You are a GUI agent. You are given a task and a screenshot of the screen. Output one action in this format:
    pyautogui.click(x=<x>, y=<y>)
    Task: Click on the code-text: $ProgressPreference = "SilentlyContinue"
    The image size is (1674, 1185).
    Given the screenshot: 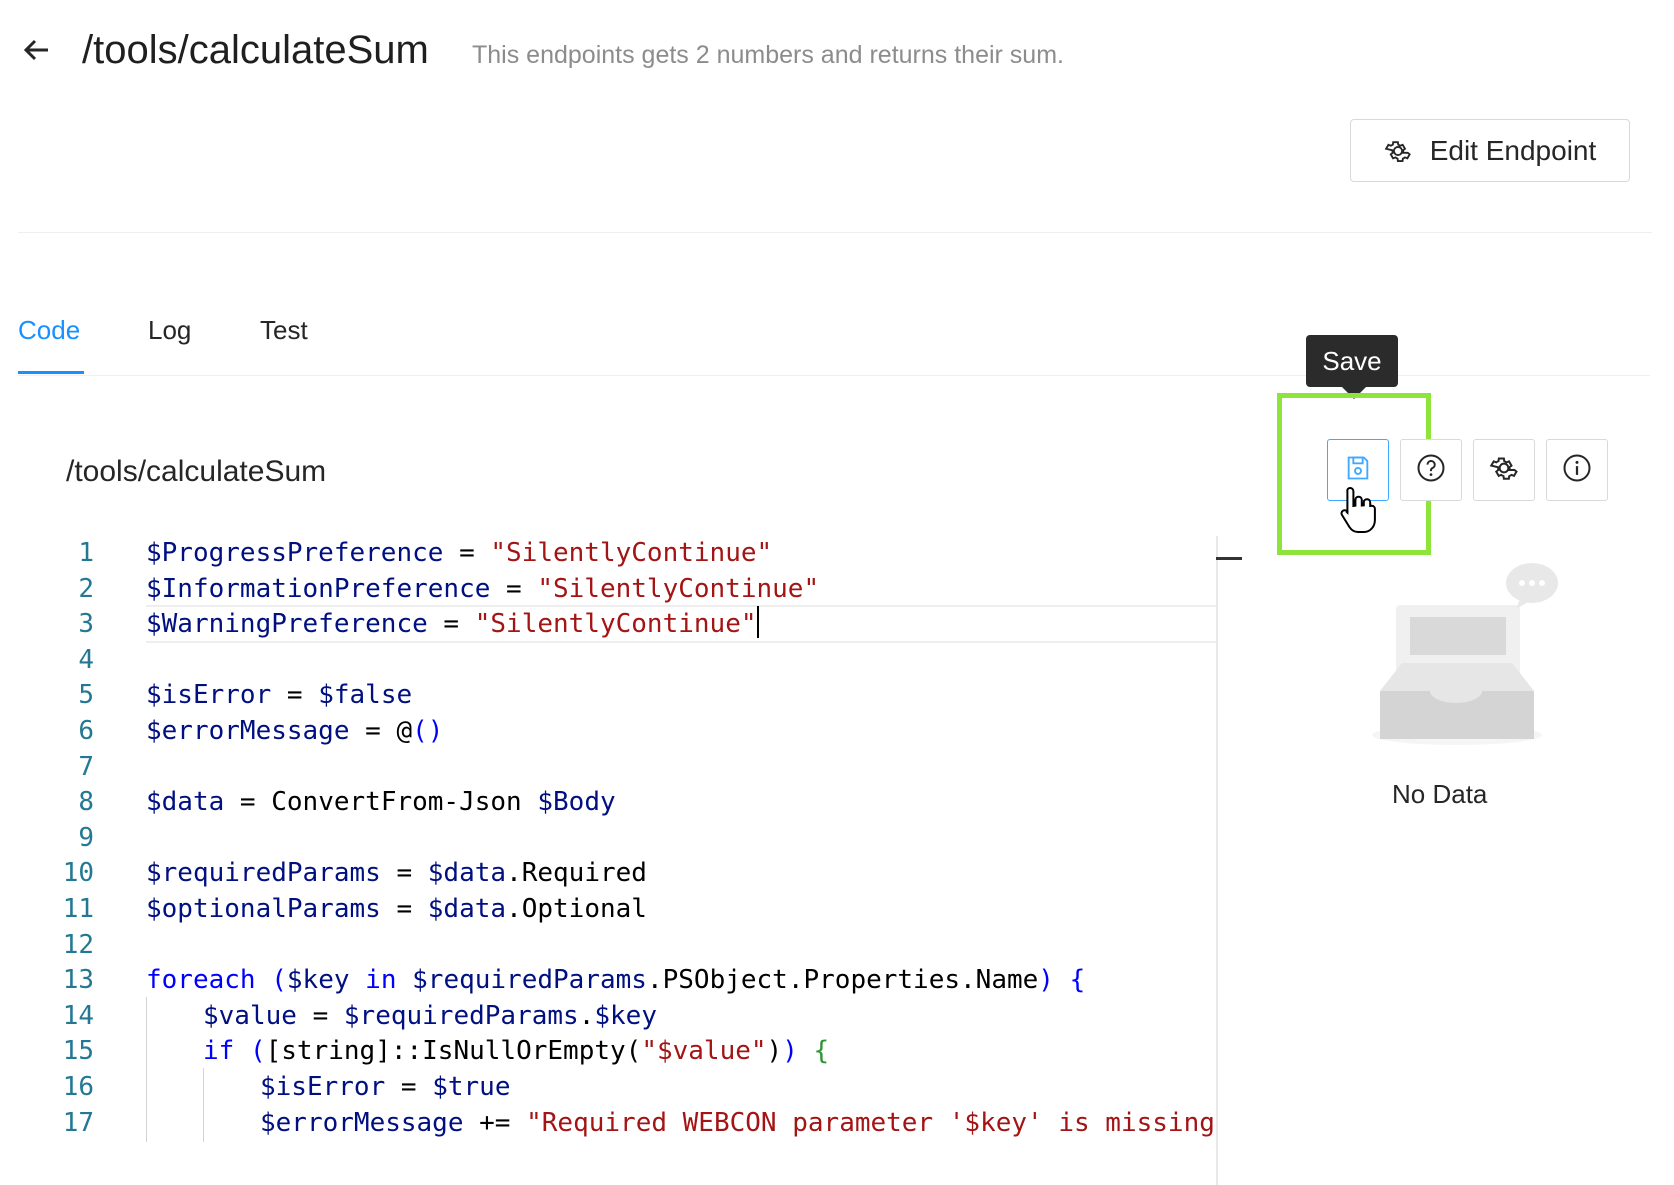 What is the action you would take?
    pyautogui.click(x=459, y=554)
    